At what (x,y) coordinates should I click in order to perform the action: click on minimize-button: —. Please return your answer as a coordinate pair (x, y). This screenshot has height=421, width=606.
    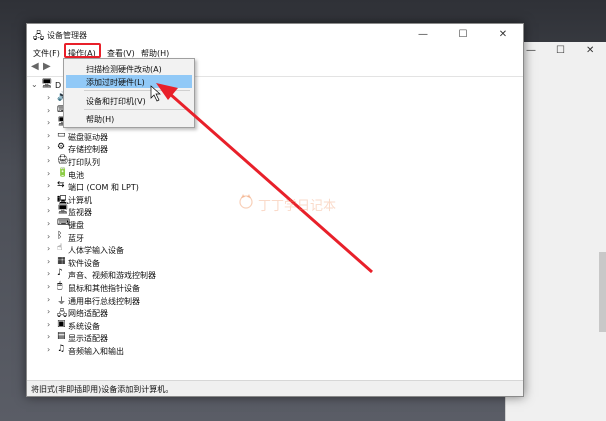
    Looking at the image, I should click on (423, 34).